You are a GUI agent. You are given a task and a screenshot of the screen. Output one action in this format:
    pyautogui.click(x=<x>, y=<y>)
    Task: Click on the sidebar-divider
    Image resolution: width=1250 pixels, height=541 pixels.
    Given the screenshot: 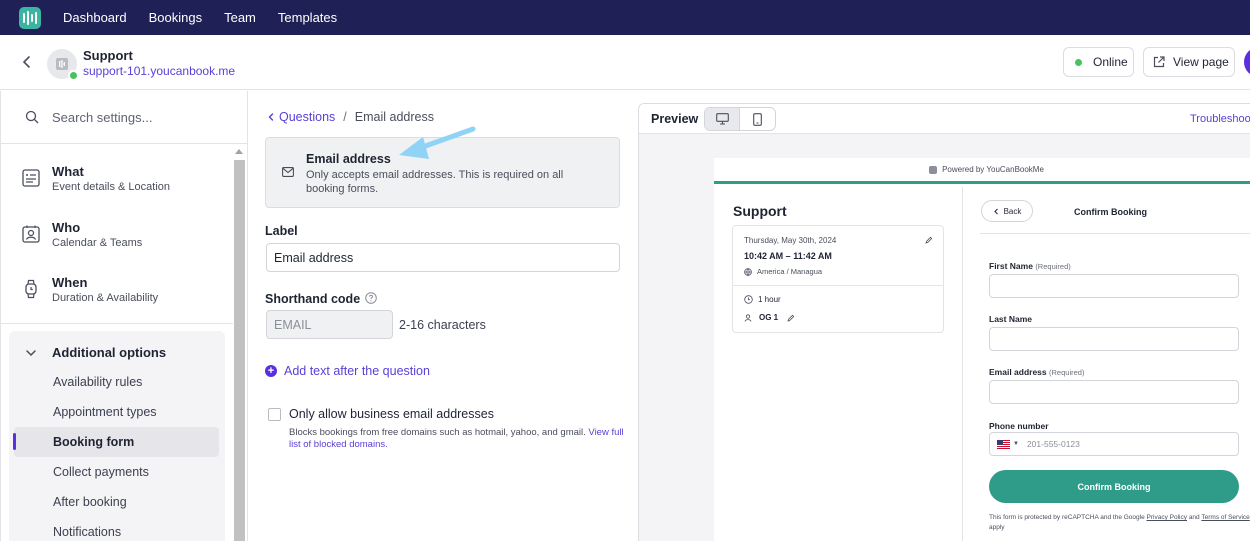 What is the action you would take?
    pyautogui.click(x=117, y=323)
    